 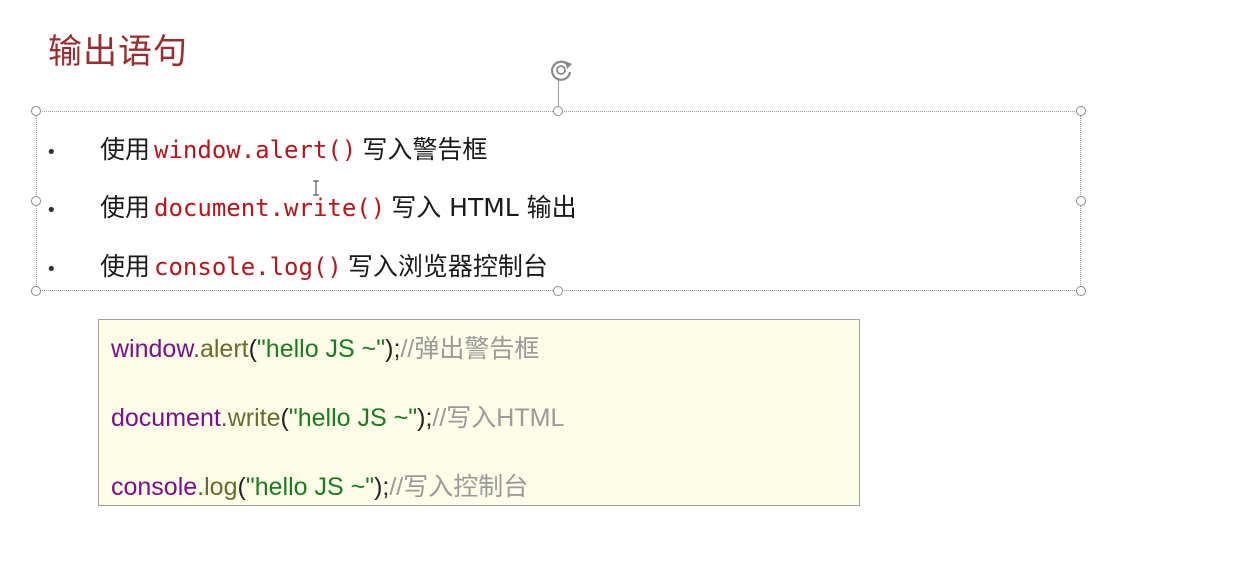 I want to click on code-object: document, so click(x=166, y=418).